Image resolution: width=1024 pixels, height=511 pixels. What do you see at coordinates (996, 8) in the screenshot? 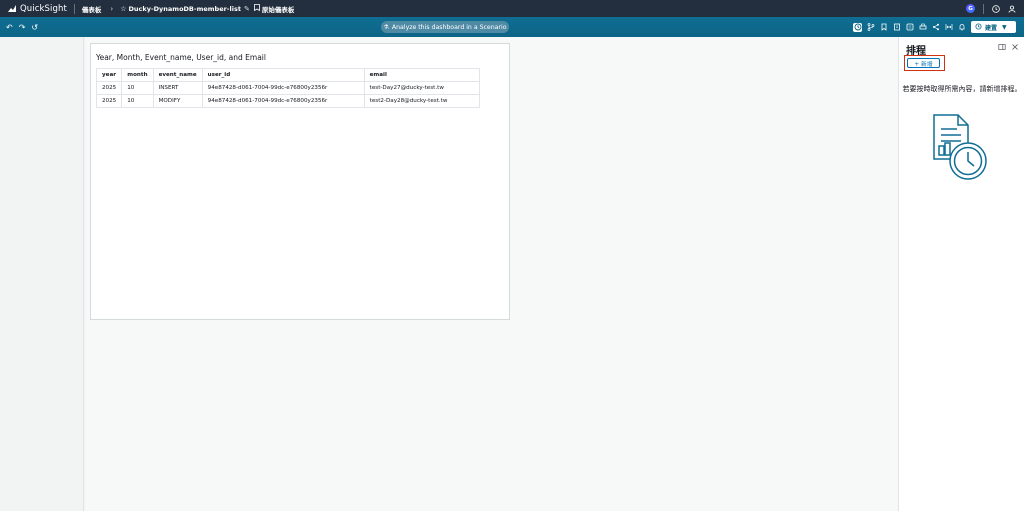
I see `help-icon` at bounding box center [996, 8].